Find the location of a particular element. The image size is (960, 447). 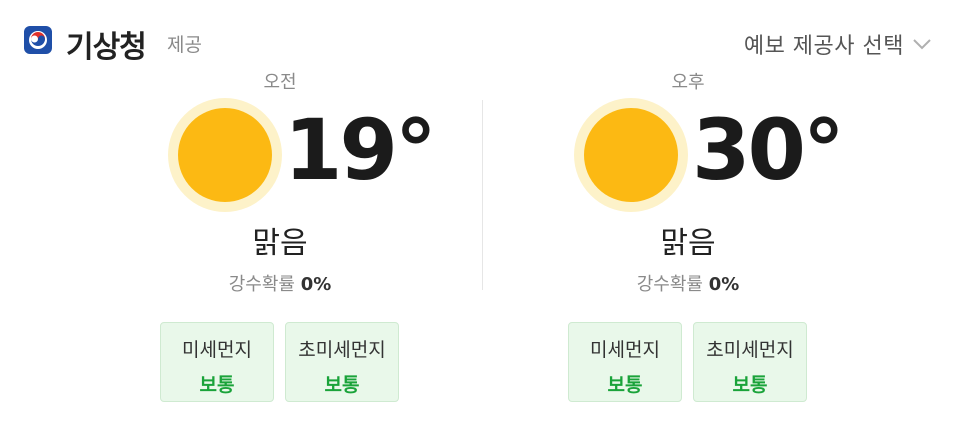

temperature: 30° is located at coordinates (768, 150).